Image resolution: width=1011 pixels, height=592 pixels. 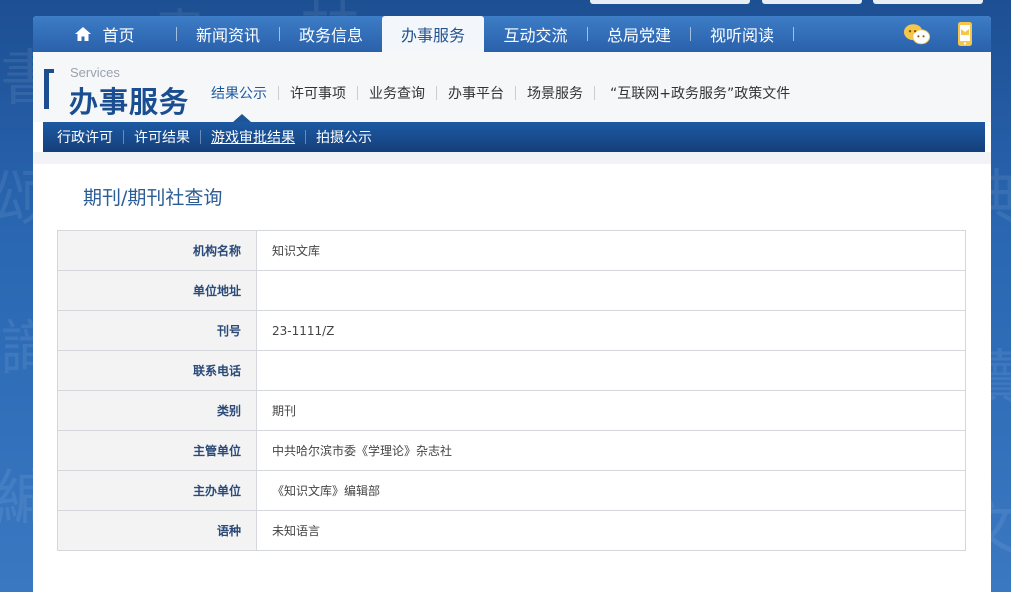 I want to click on tab-admin-license: 行政许可, so click(x=85, y=137).